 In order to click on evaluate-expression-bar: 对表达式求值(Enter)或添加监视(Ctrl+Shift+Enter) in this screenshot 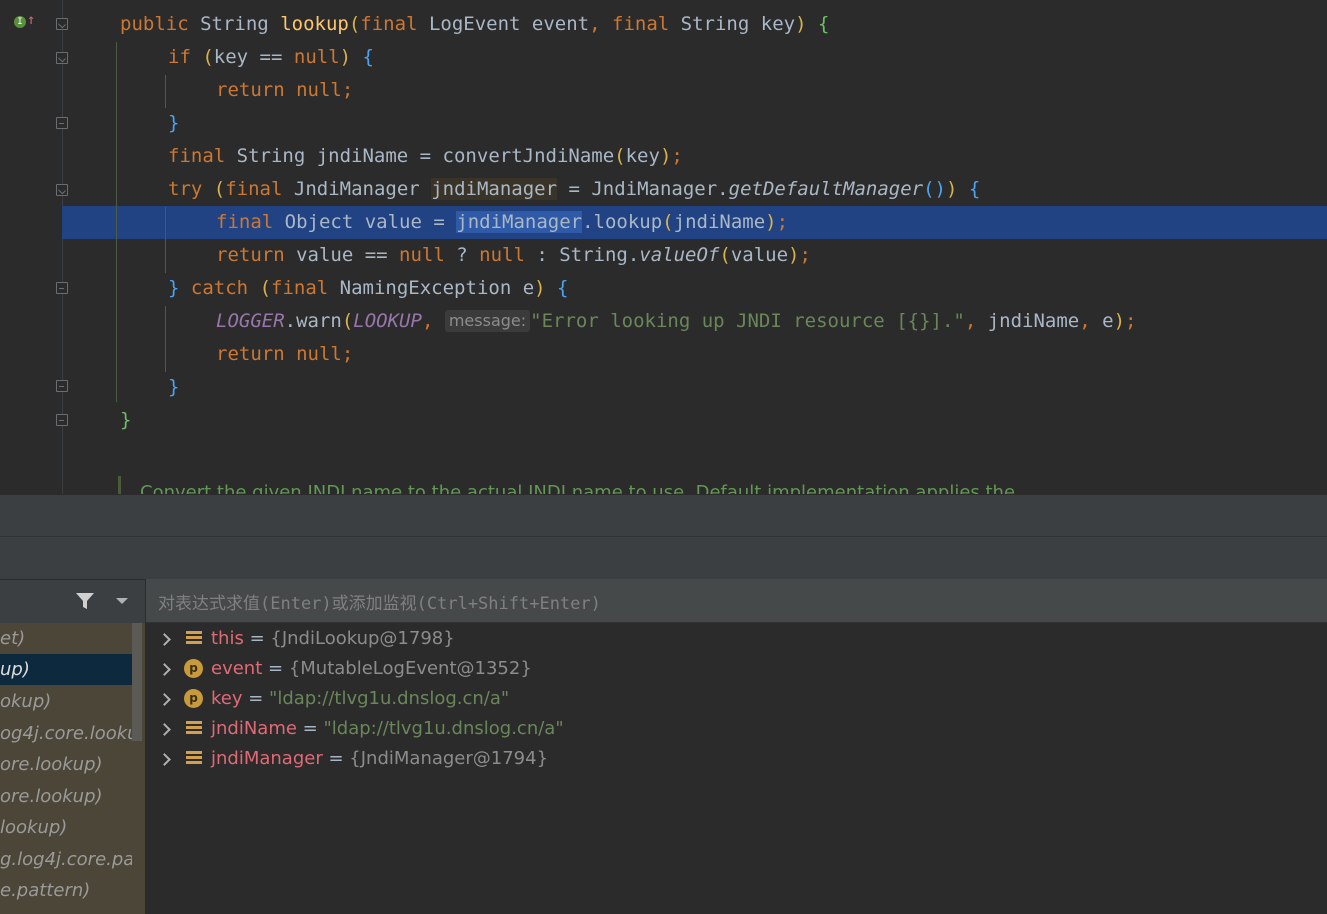, I will do `click(736, 601)`.